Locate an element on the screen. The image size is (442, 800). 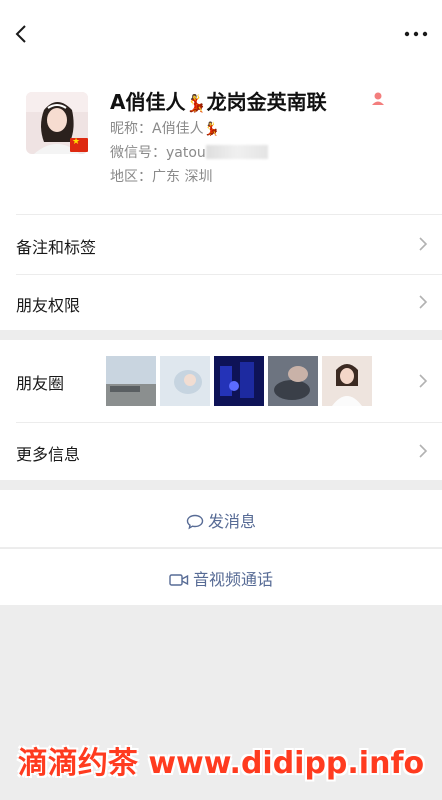
profile-name-prefix: A俏佳人 is located at coordinates (148, 102).